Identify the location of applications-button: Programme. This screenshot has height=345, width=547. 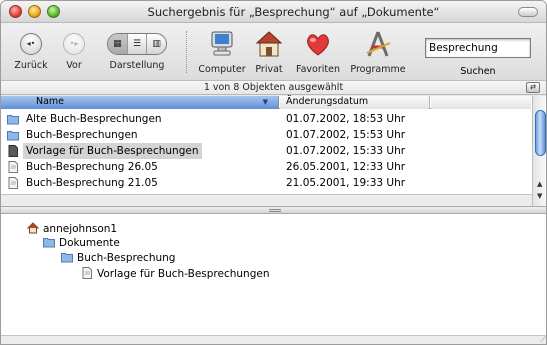
(378, 52).